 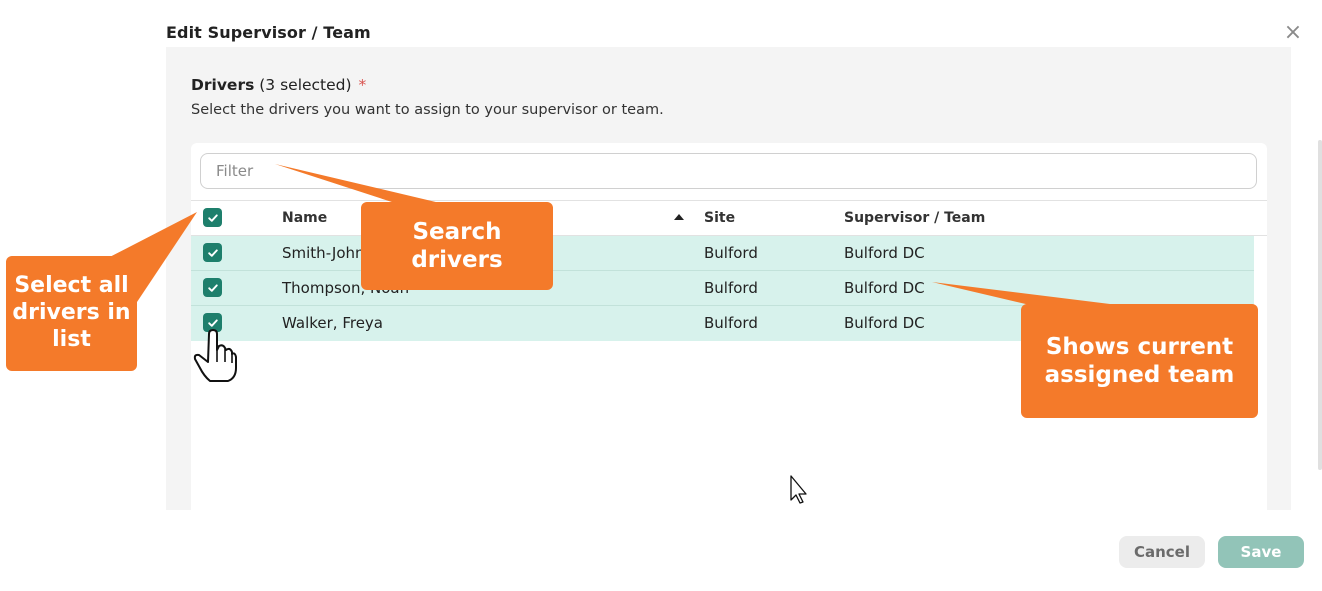 I want to click on close-icon: ×, so click(x=1293, y=33).